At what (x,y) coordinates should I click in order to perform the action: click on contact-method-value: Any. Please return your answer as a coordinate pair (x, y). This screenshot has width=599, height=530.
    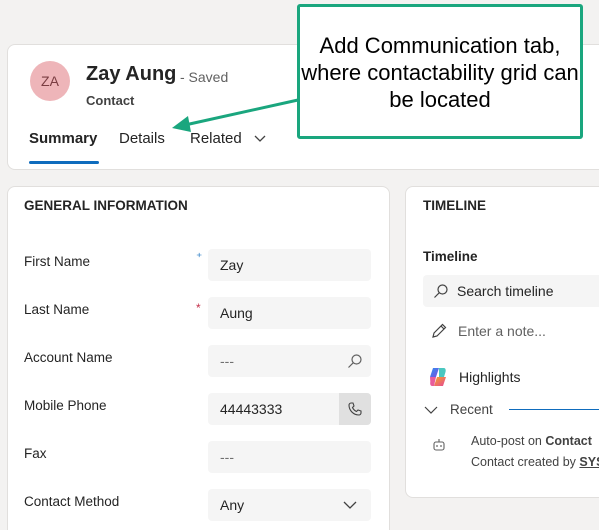
    Looking at the image, I should click on (232, 505).